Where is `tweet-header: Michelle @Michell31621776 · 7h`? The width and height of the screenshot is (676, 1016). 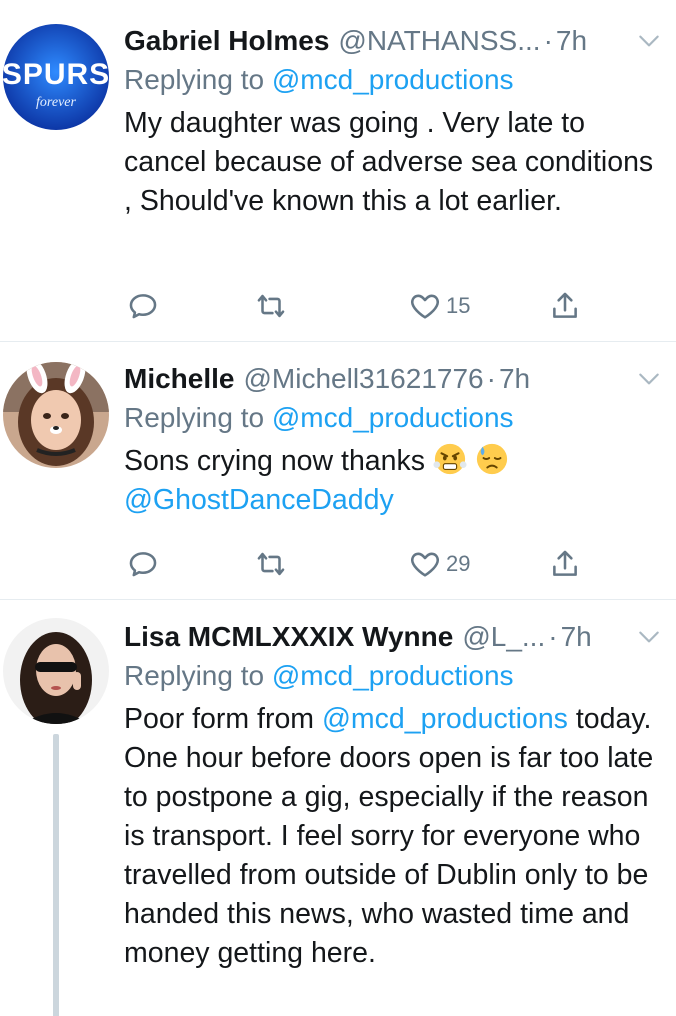
tweet-header: Michelle @Michell31621776 · 7h is located at coordinates (393, 379).